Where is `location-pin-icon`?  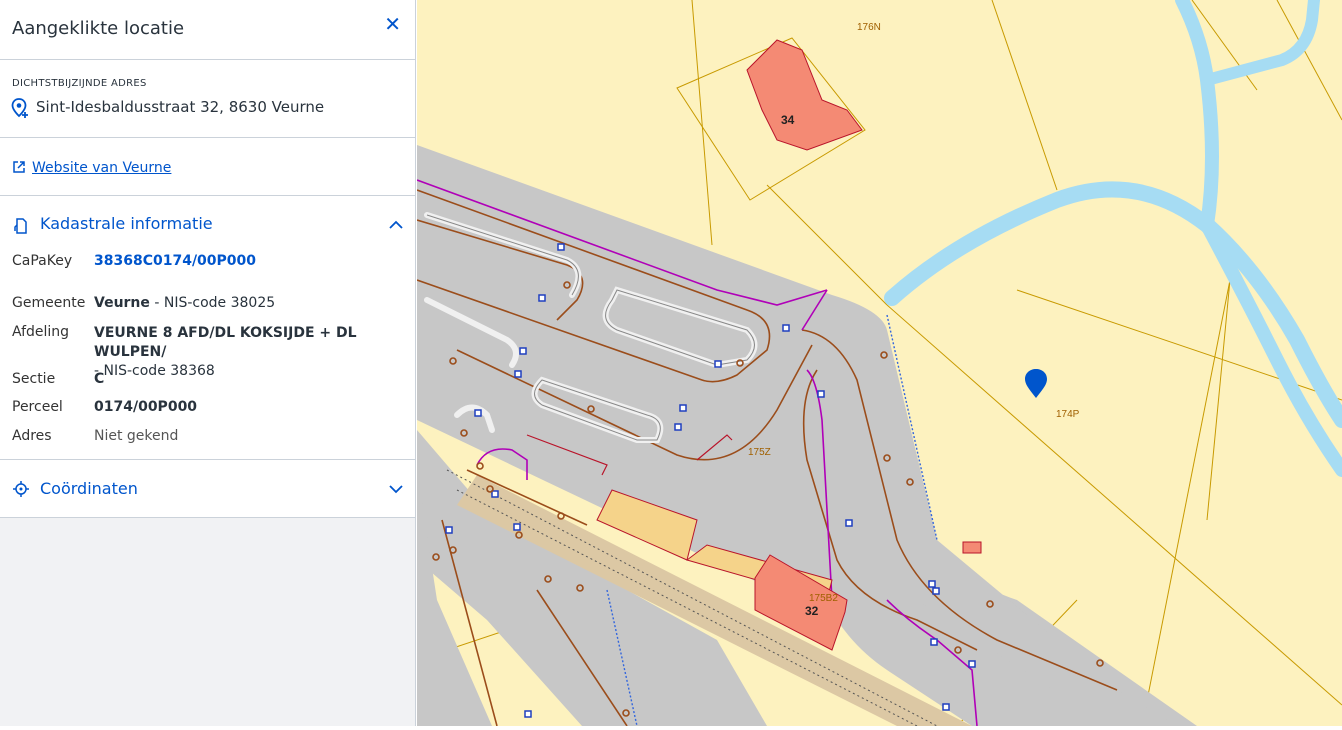
location-pin-icon is located at coordinates (19, 108).